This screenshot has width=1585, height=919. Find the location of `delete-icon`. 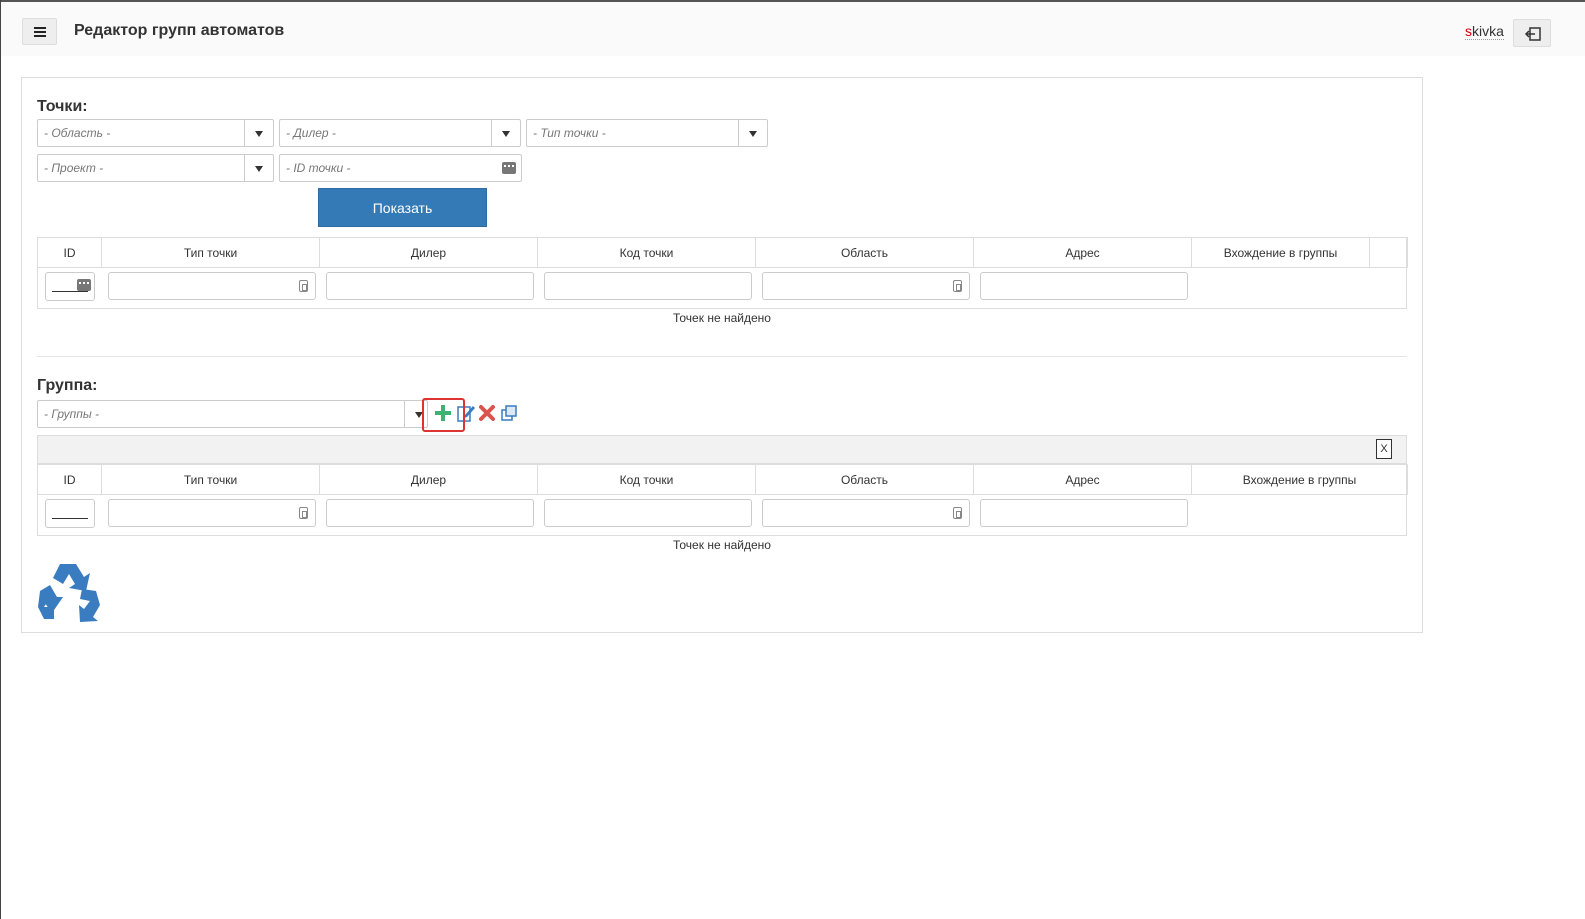

delete-icon is located at coordinates (487, 413).